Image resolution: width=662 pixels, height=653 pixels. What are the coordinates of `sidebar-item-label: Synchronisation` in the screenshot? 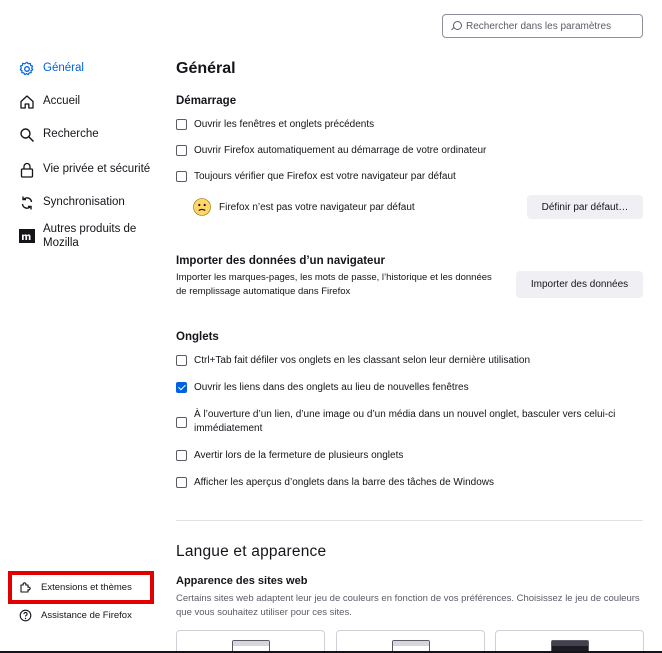 It's located at (84, 202).